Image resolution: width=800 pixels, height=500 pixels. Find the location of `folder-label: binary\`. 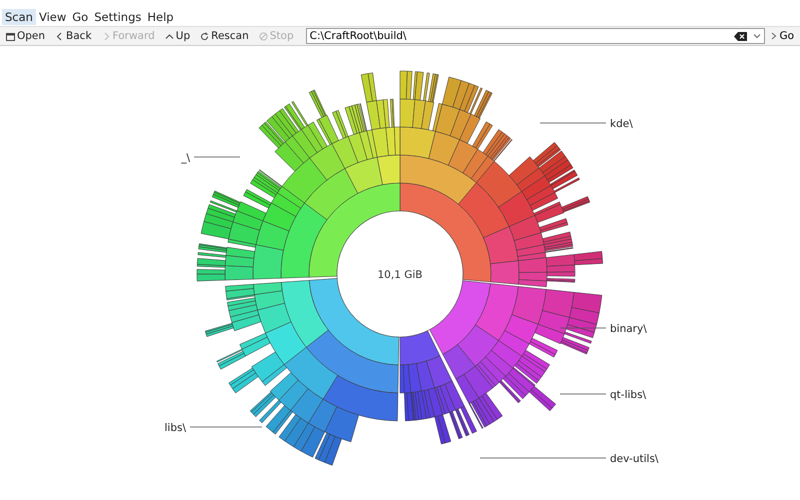

folder-label: binary\ is located at coordinates (628, 329).